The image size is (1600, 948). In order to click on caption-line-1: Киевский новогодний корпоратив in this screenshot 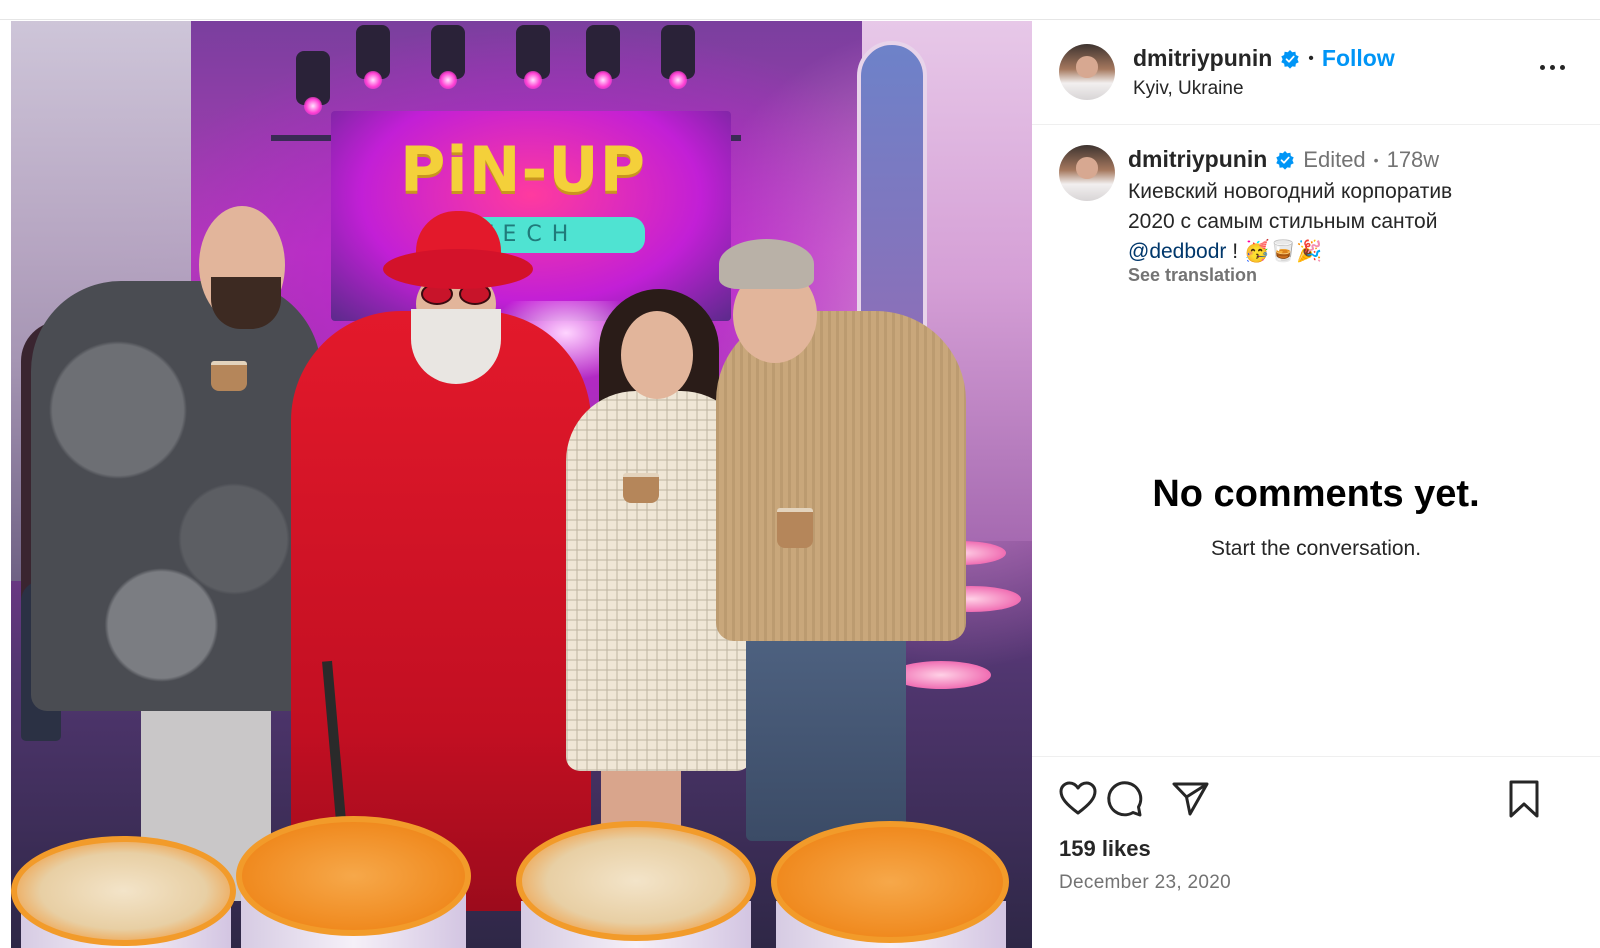, I will do `click(1290, 191)`.